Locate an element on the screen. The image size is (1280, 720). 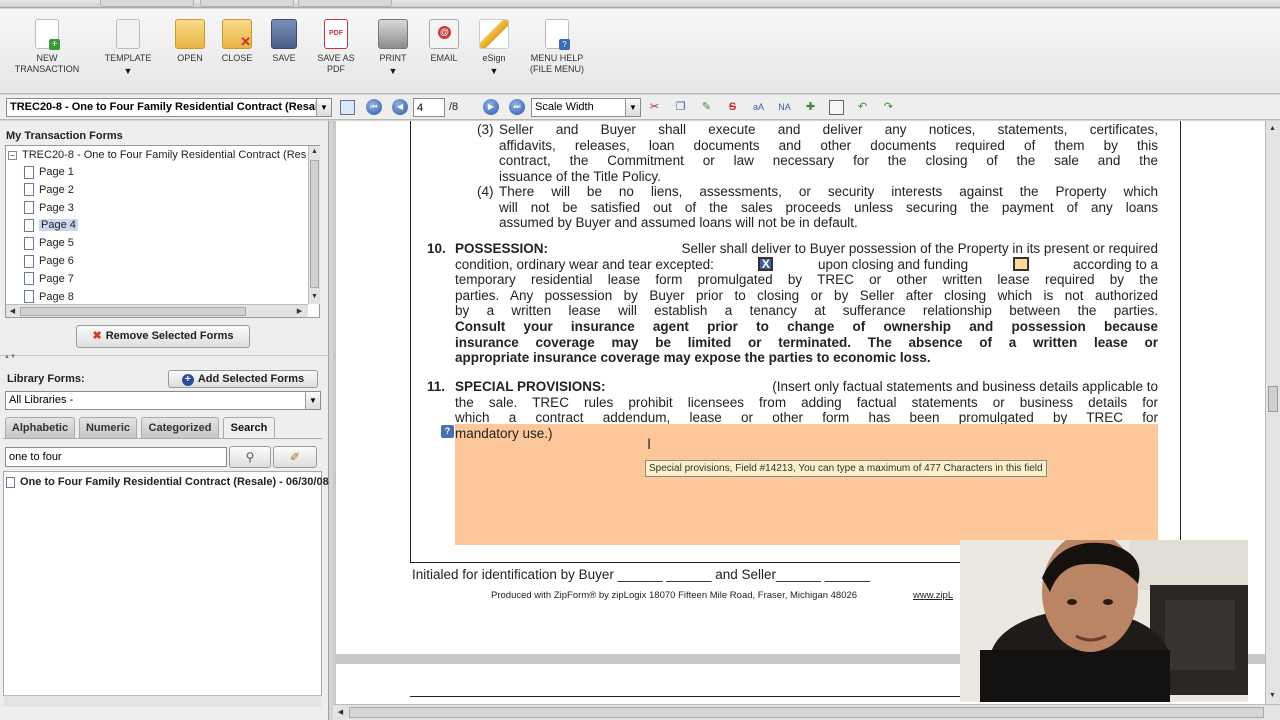
results-horizontal-scrollbar is located at coordinates (162, 701).